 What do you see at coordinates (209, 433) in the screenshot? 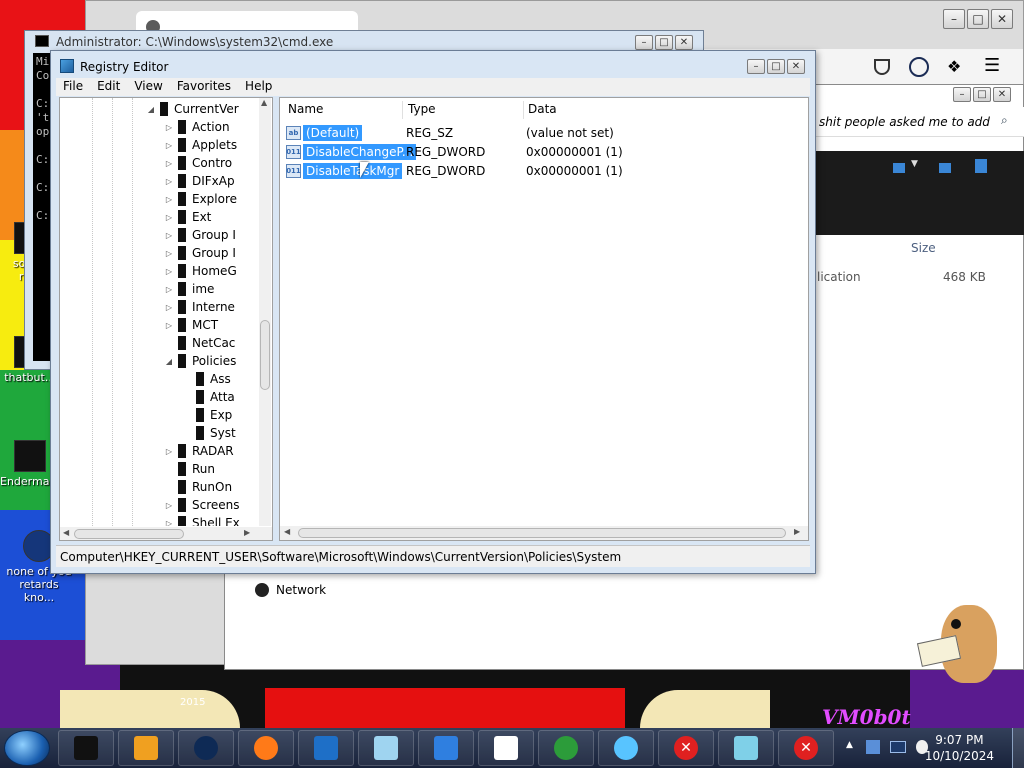
I see `tree-item: Syst` at bounding box center [209, 433].